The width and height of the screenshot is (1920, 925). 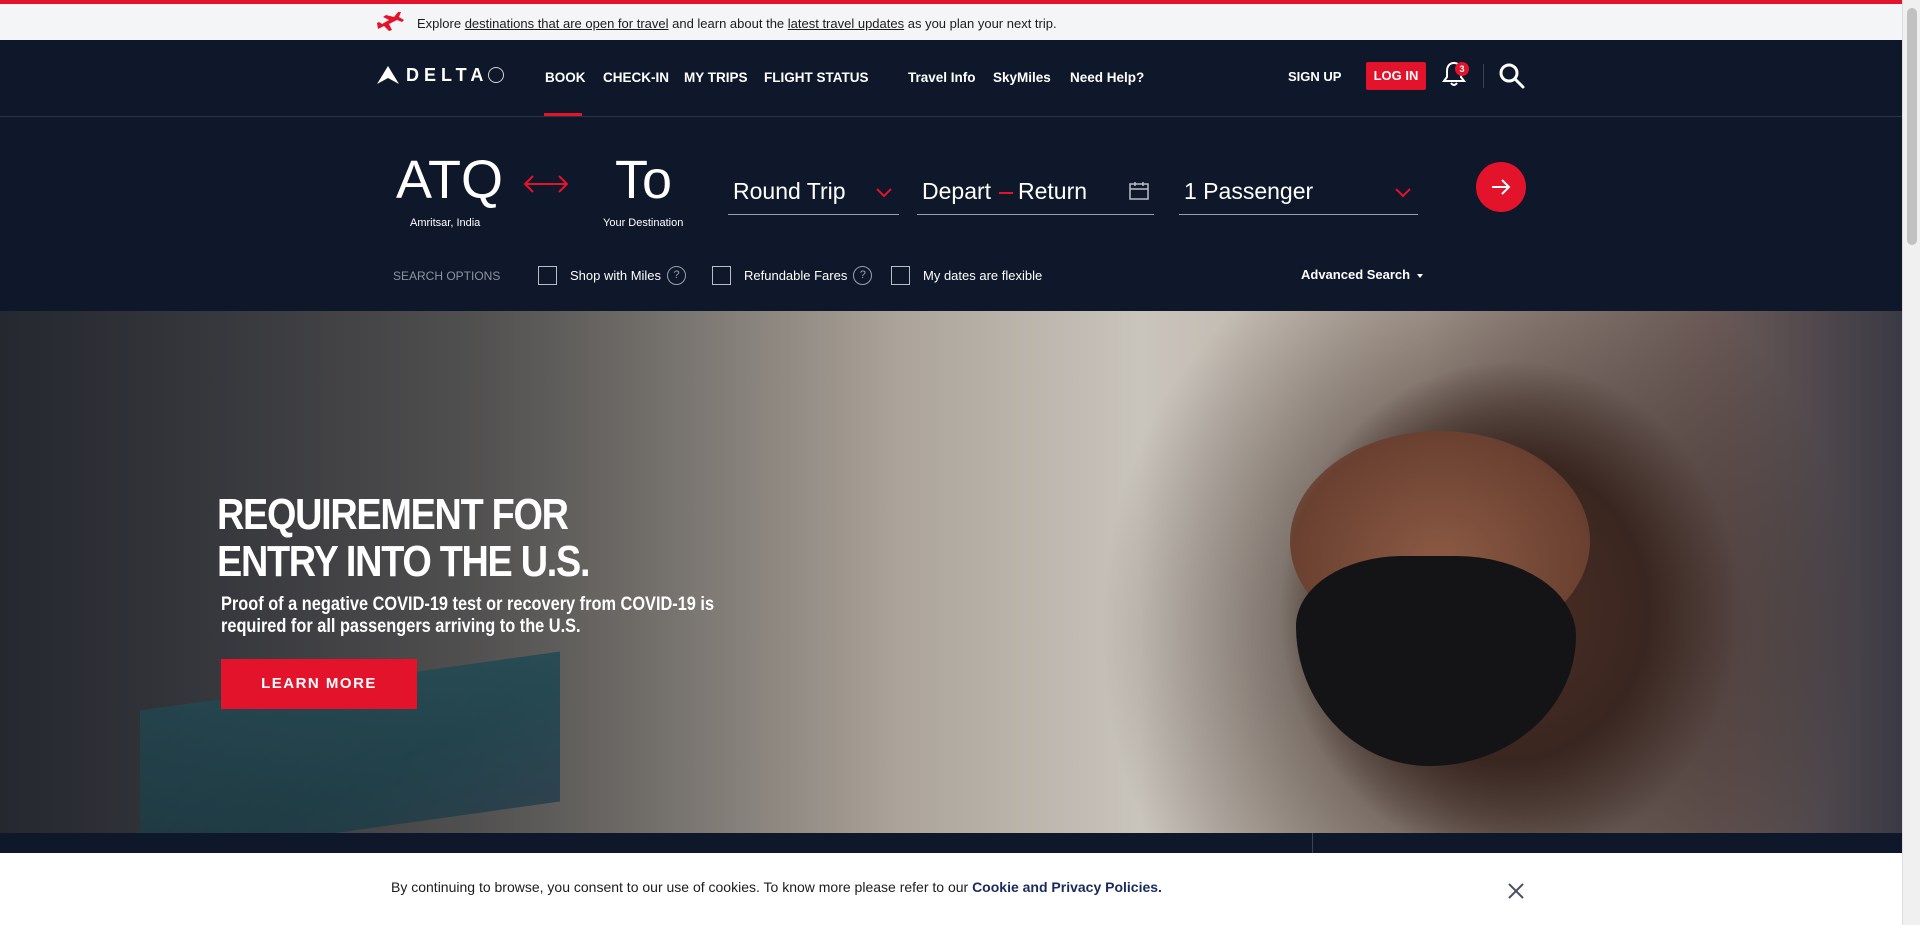 What do you see at coordinates (643, 223) in the screenshot?
I see `destination-label: Your Destination` at bounding box center [643, 223].